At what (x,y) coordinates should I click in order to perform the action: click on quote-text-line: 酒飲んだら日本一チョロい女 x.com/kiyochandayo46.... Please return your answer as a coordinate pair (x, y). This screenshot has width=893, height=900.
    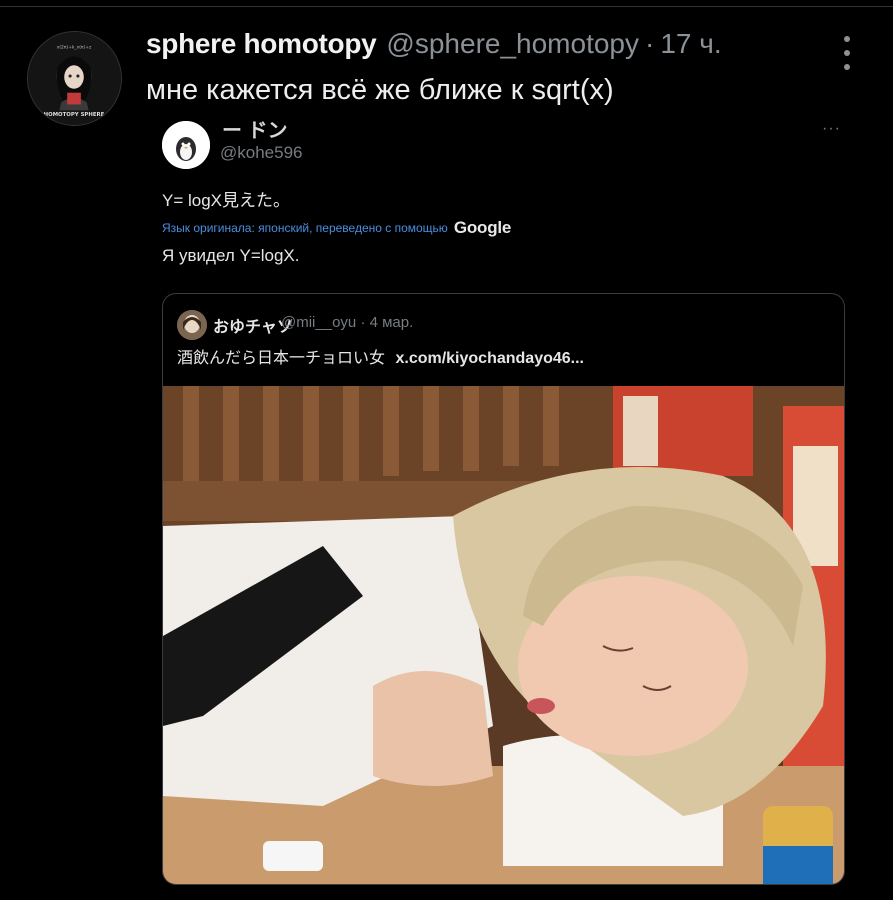
    Looking at the image, I should click on (380, 356).